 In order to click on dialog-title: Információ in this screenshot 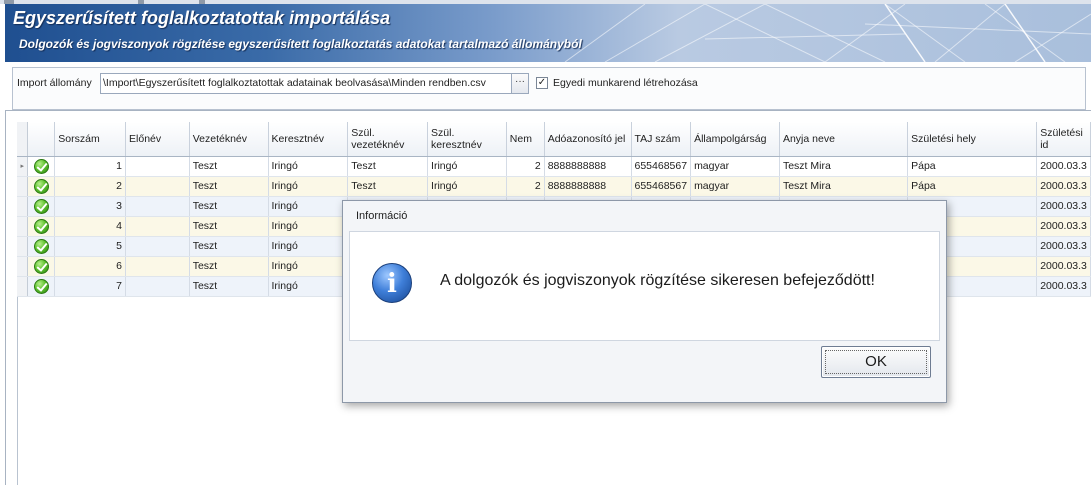, I will do `click(382, 216)`.